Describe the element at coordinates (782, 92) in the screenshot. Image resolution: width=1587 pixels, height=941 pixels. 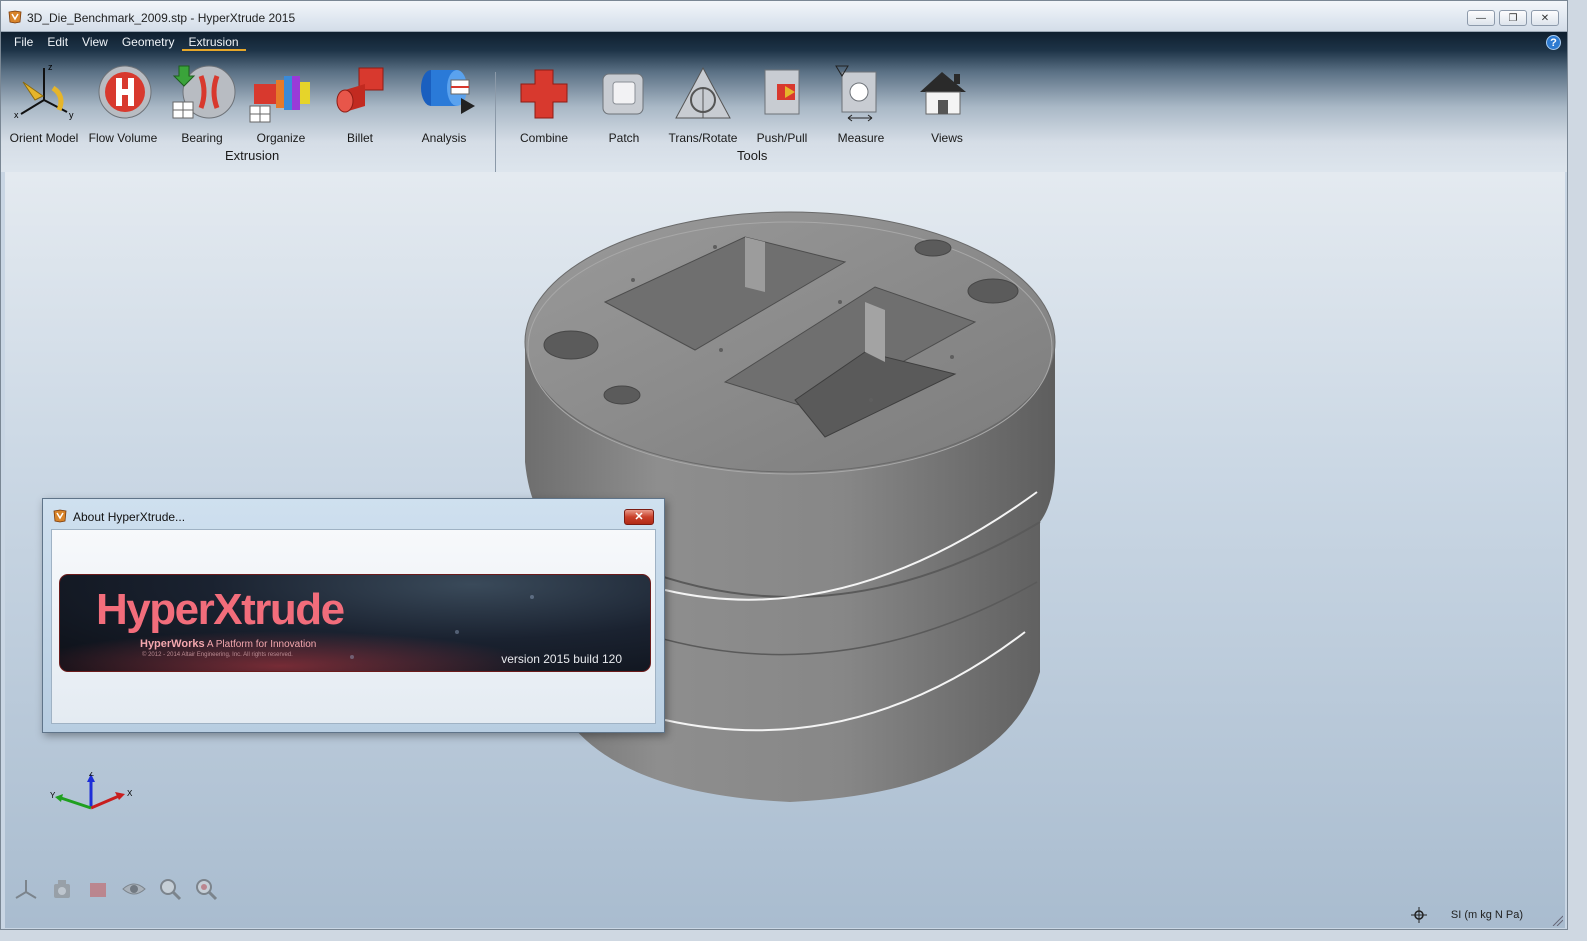
I see `push-pull-icon` at that location.